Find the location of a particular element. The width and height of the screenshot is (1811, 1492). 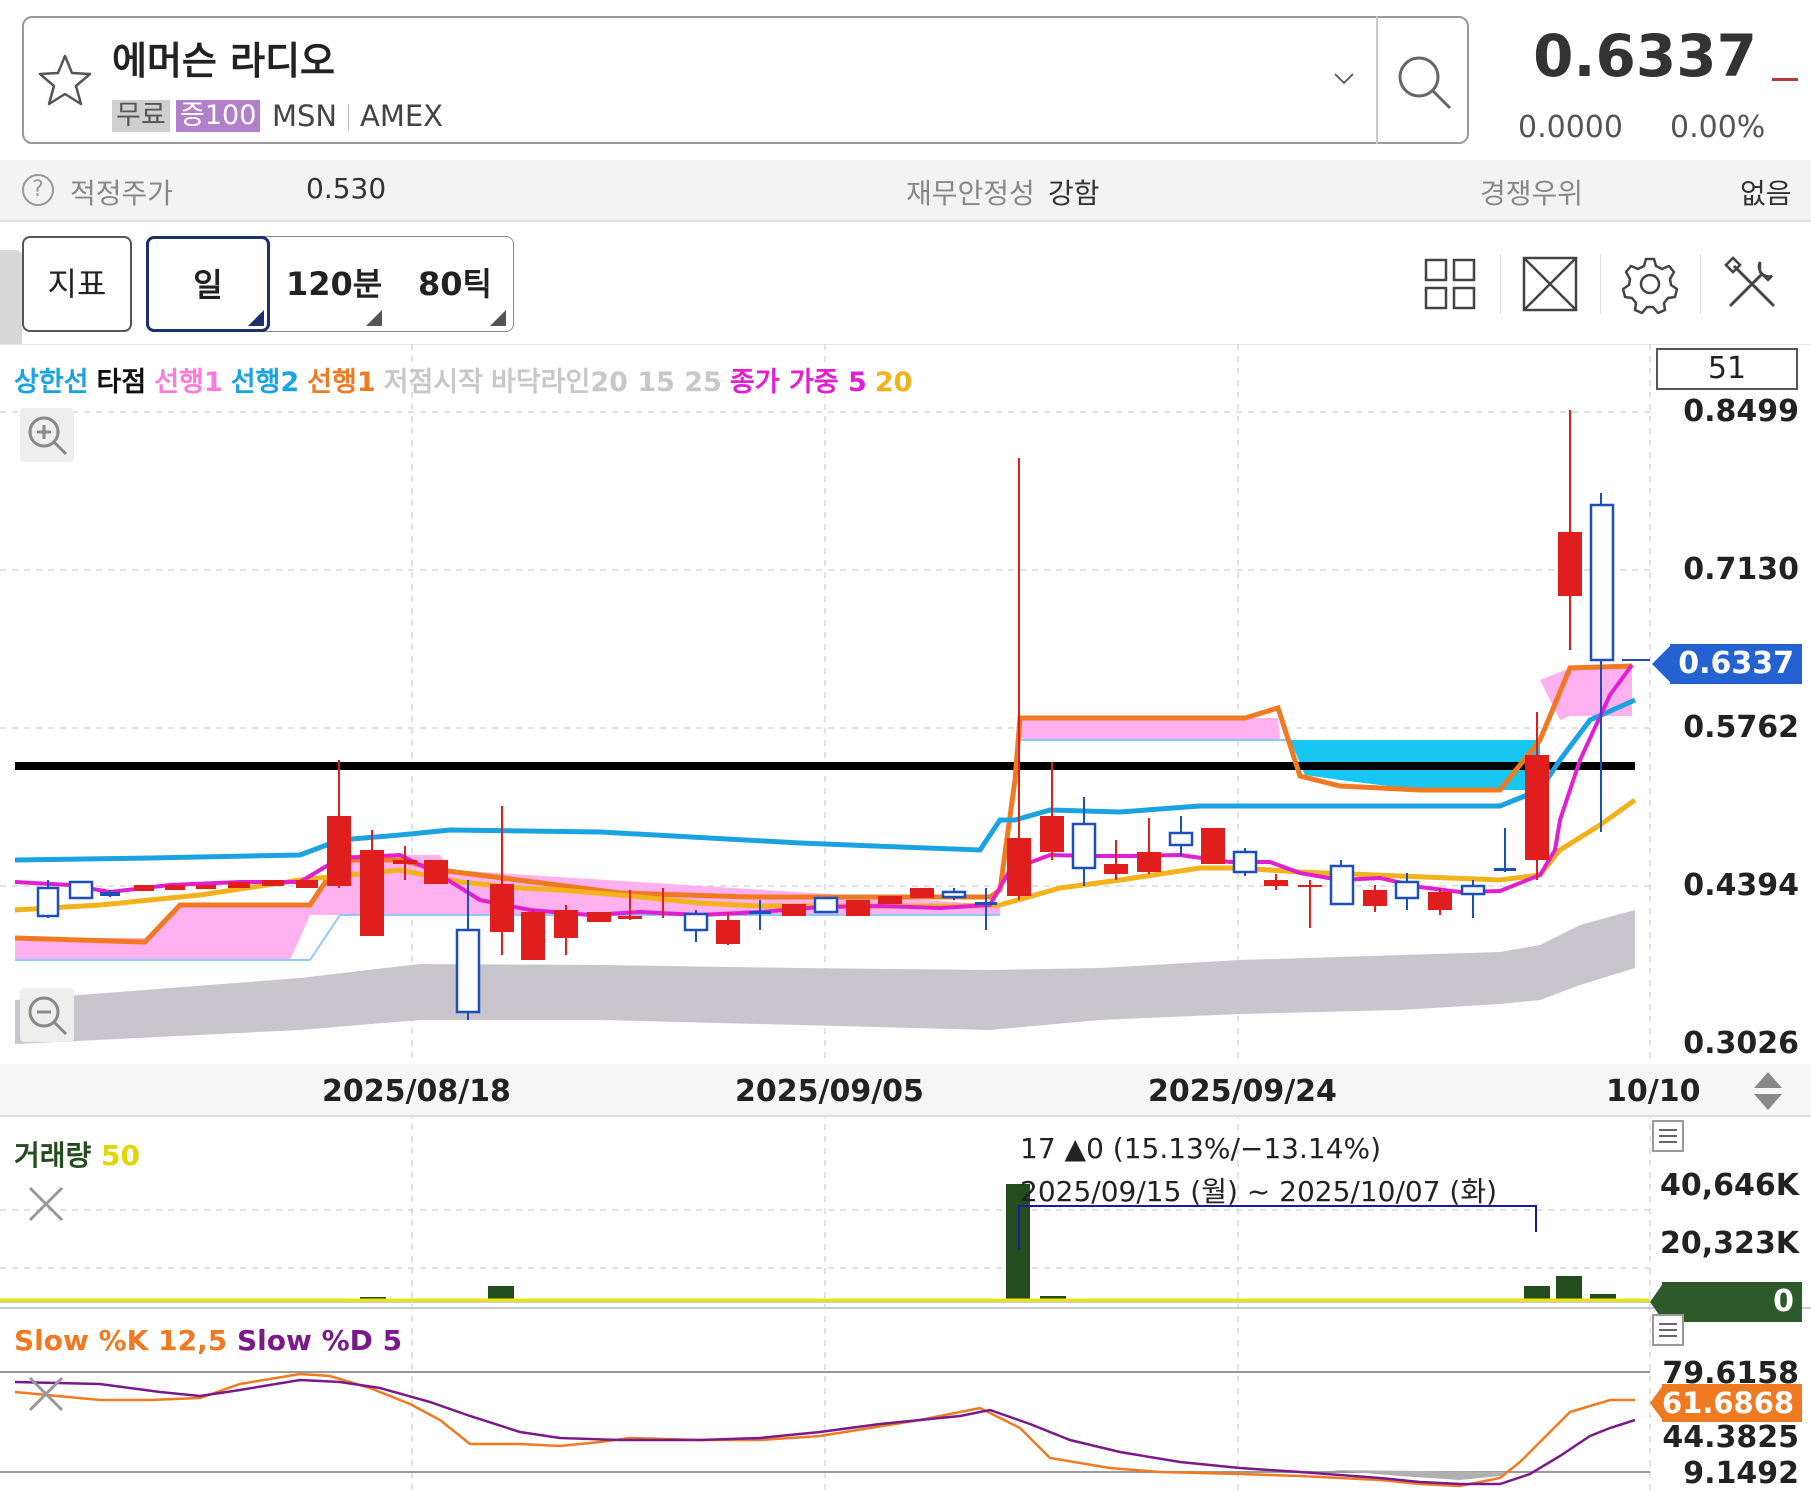

stochastic-panel-title: Slow %K 12,5 Slow %D 5 is located at coordinates (208, 1340).